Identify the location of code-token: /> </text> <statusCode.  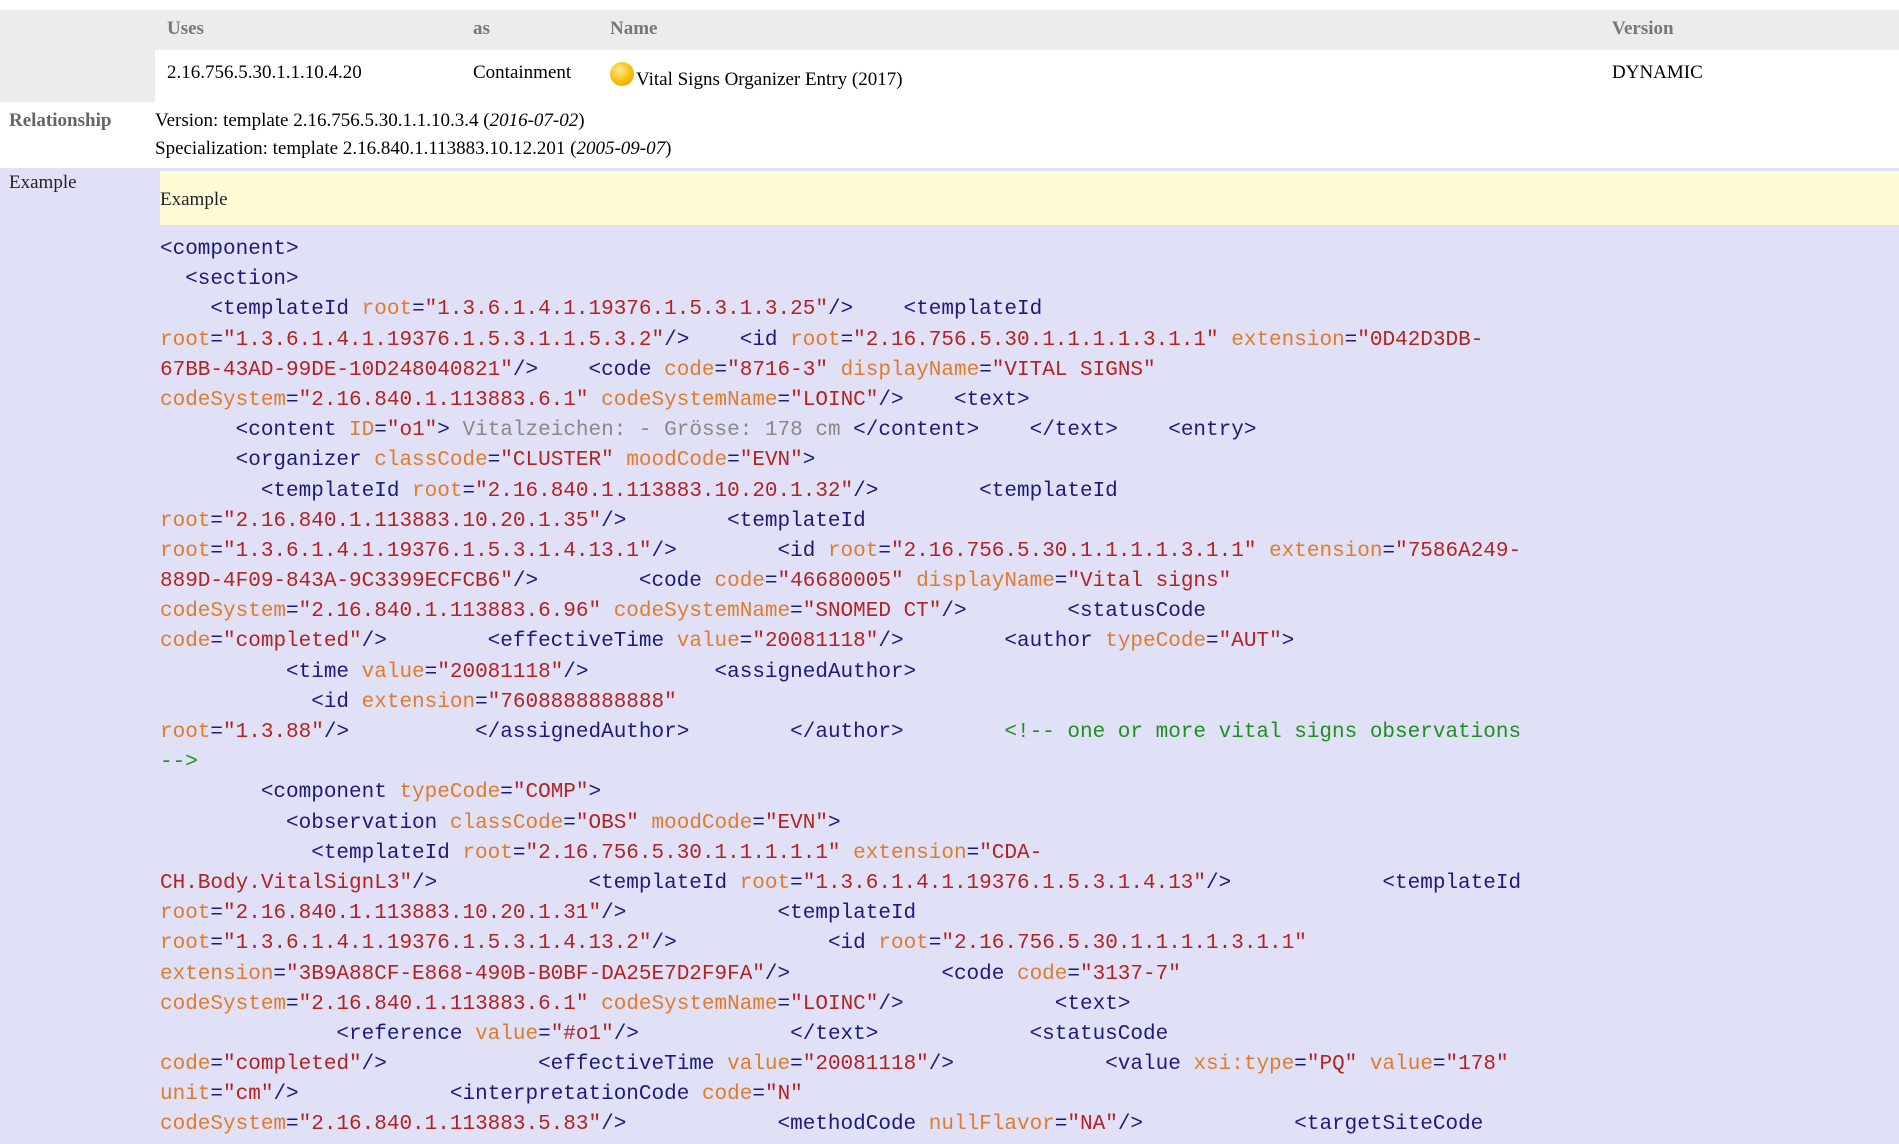
(891, 1034).